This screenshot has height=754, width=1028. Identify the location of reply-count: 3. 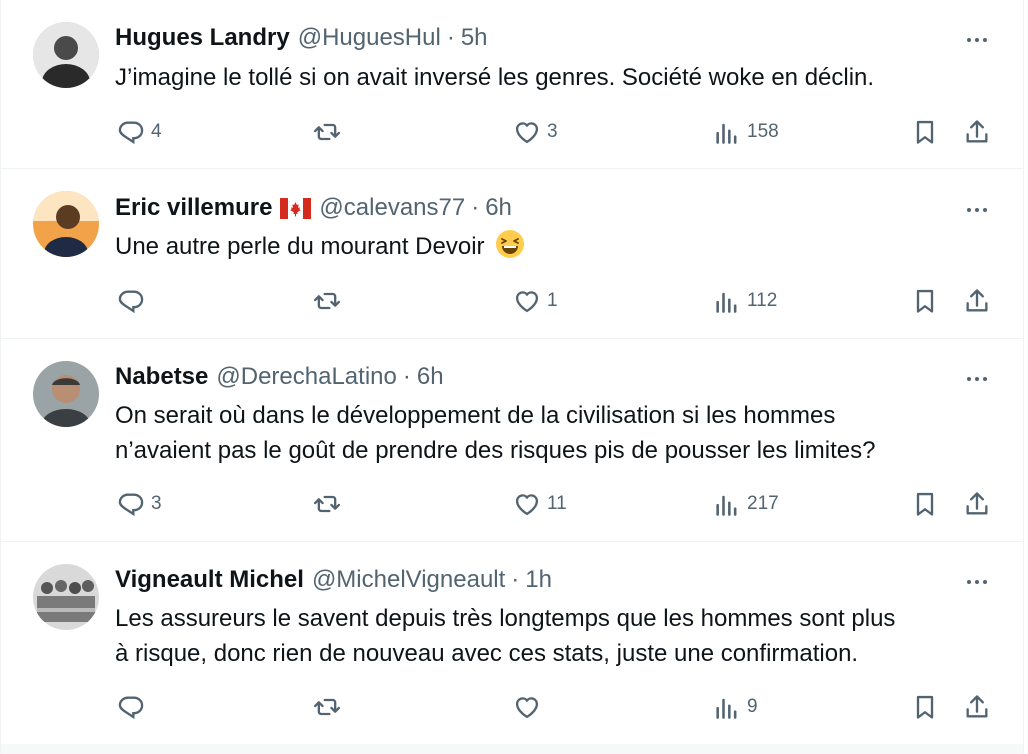
(156, 503).